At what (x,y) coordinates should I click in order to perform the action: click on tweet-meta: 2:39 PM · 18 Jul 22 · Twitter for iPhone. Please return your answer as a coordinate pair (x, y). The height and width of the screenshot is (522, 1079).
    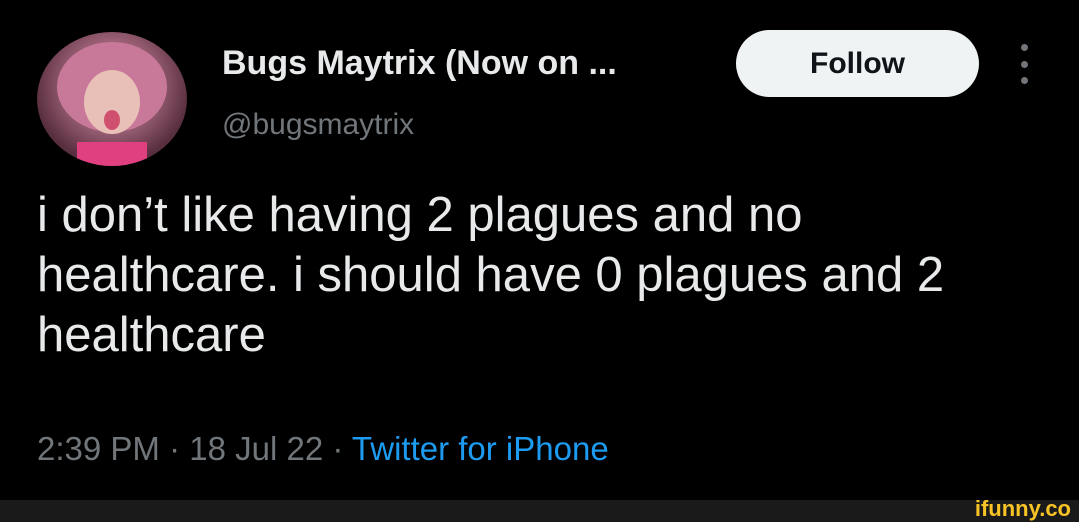
    Looking at the image, I should click on (323, 449).